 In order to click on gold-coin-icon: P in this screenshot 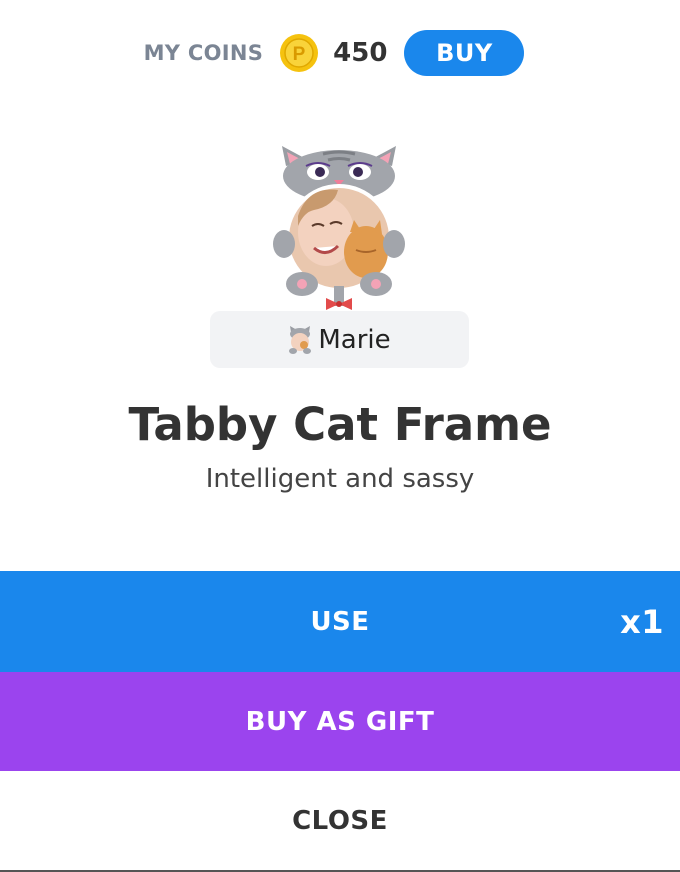, I will do `click(299, 53)`.